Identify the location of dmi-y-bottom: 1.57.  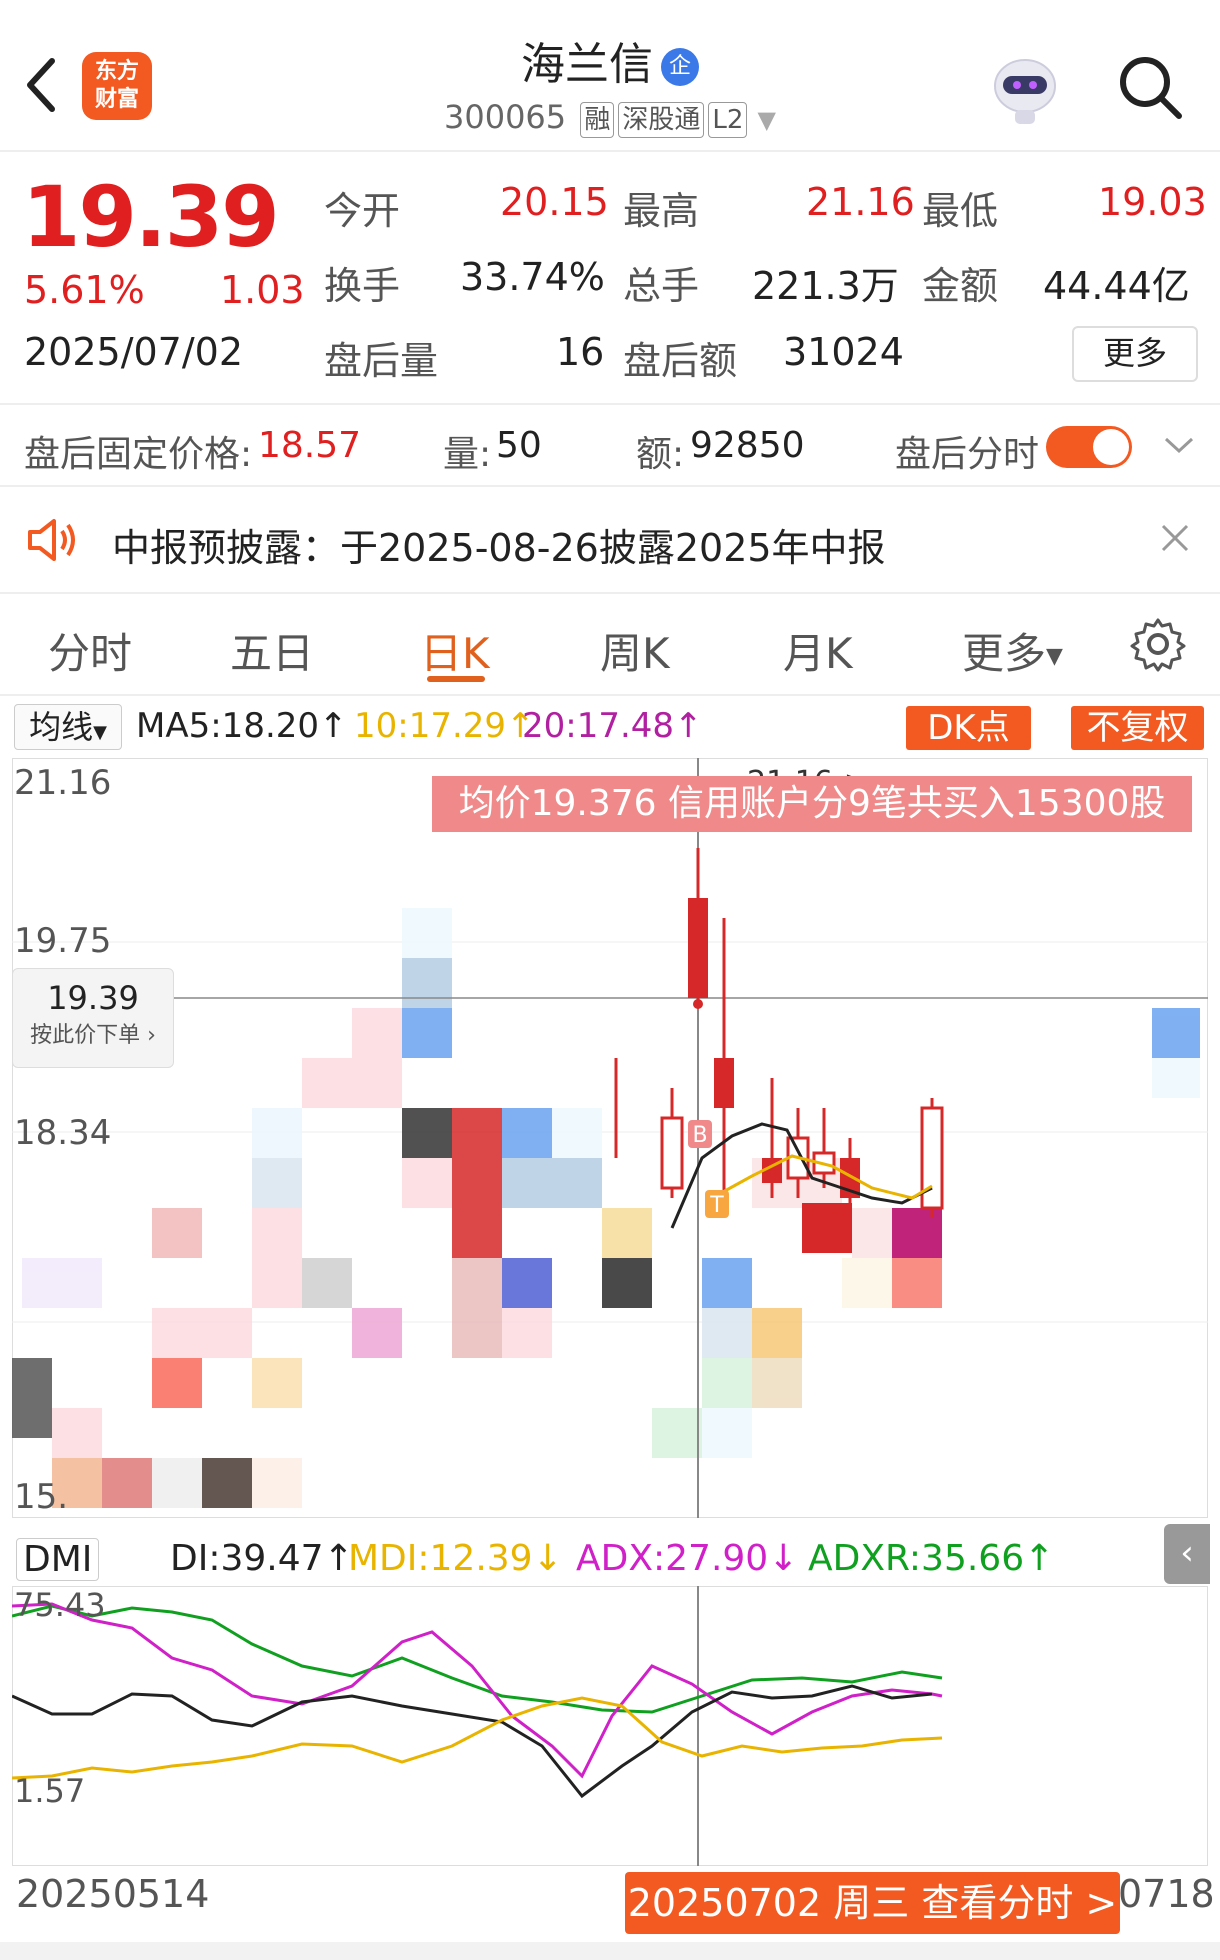
(49, 1791).